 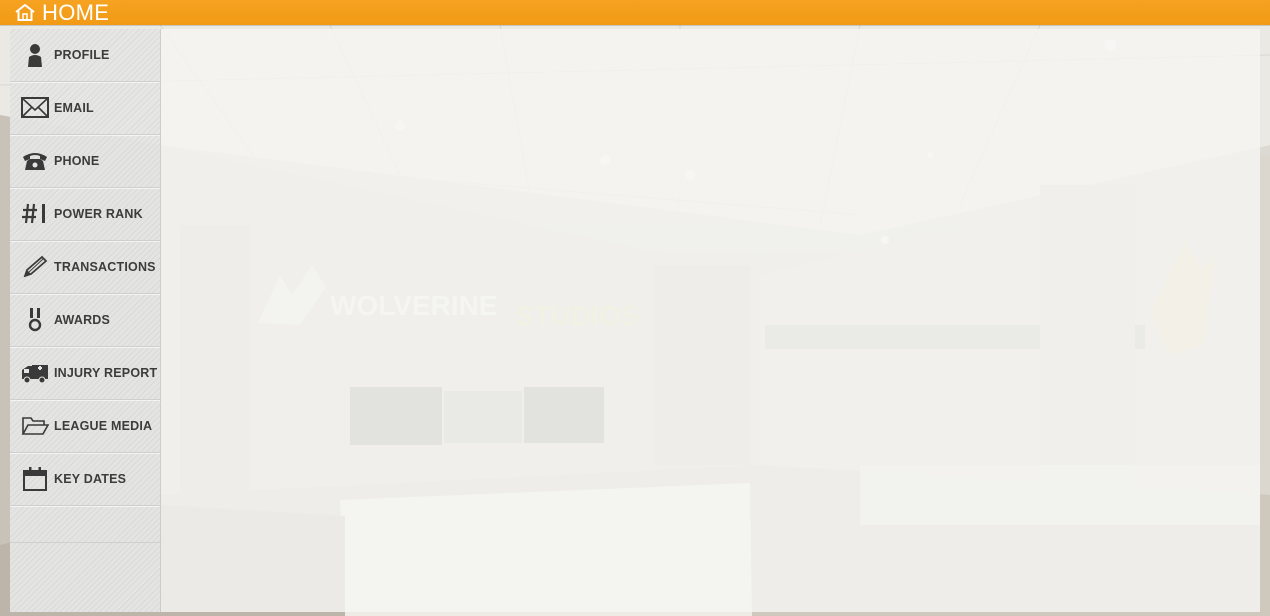 I want to click on sidebar-item-key-dates: KEY DATES, so click(x=85, y=479).